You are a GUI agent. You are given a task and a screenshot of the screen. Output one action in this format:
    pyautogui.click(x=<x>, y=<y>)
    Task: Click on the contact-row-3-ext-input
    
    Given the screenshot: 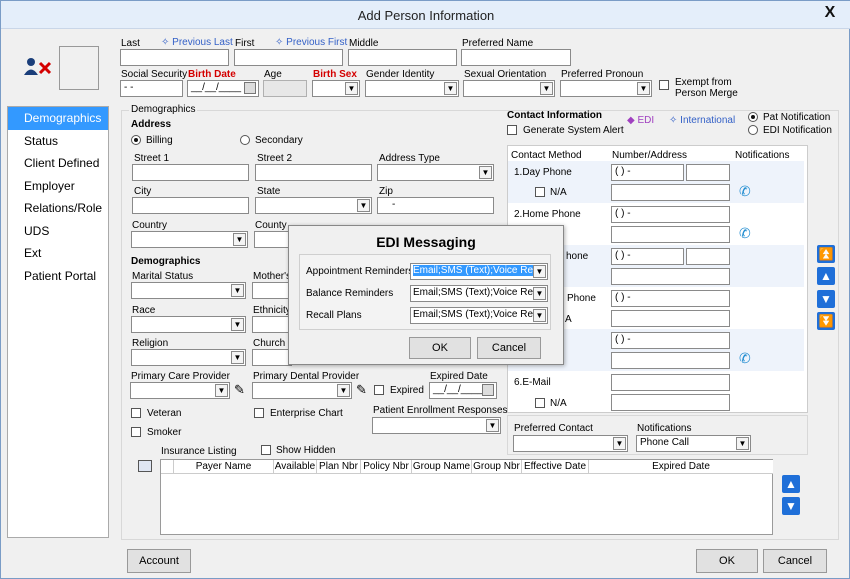 What is the action you would take?
    pyautogui.click(x=708, y=256)
    